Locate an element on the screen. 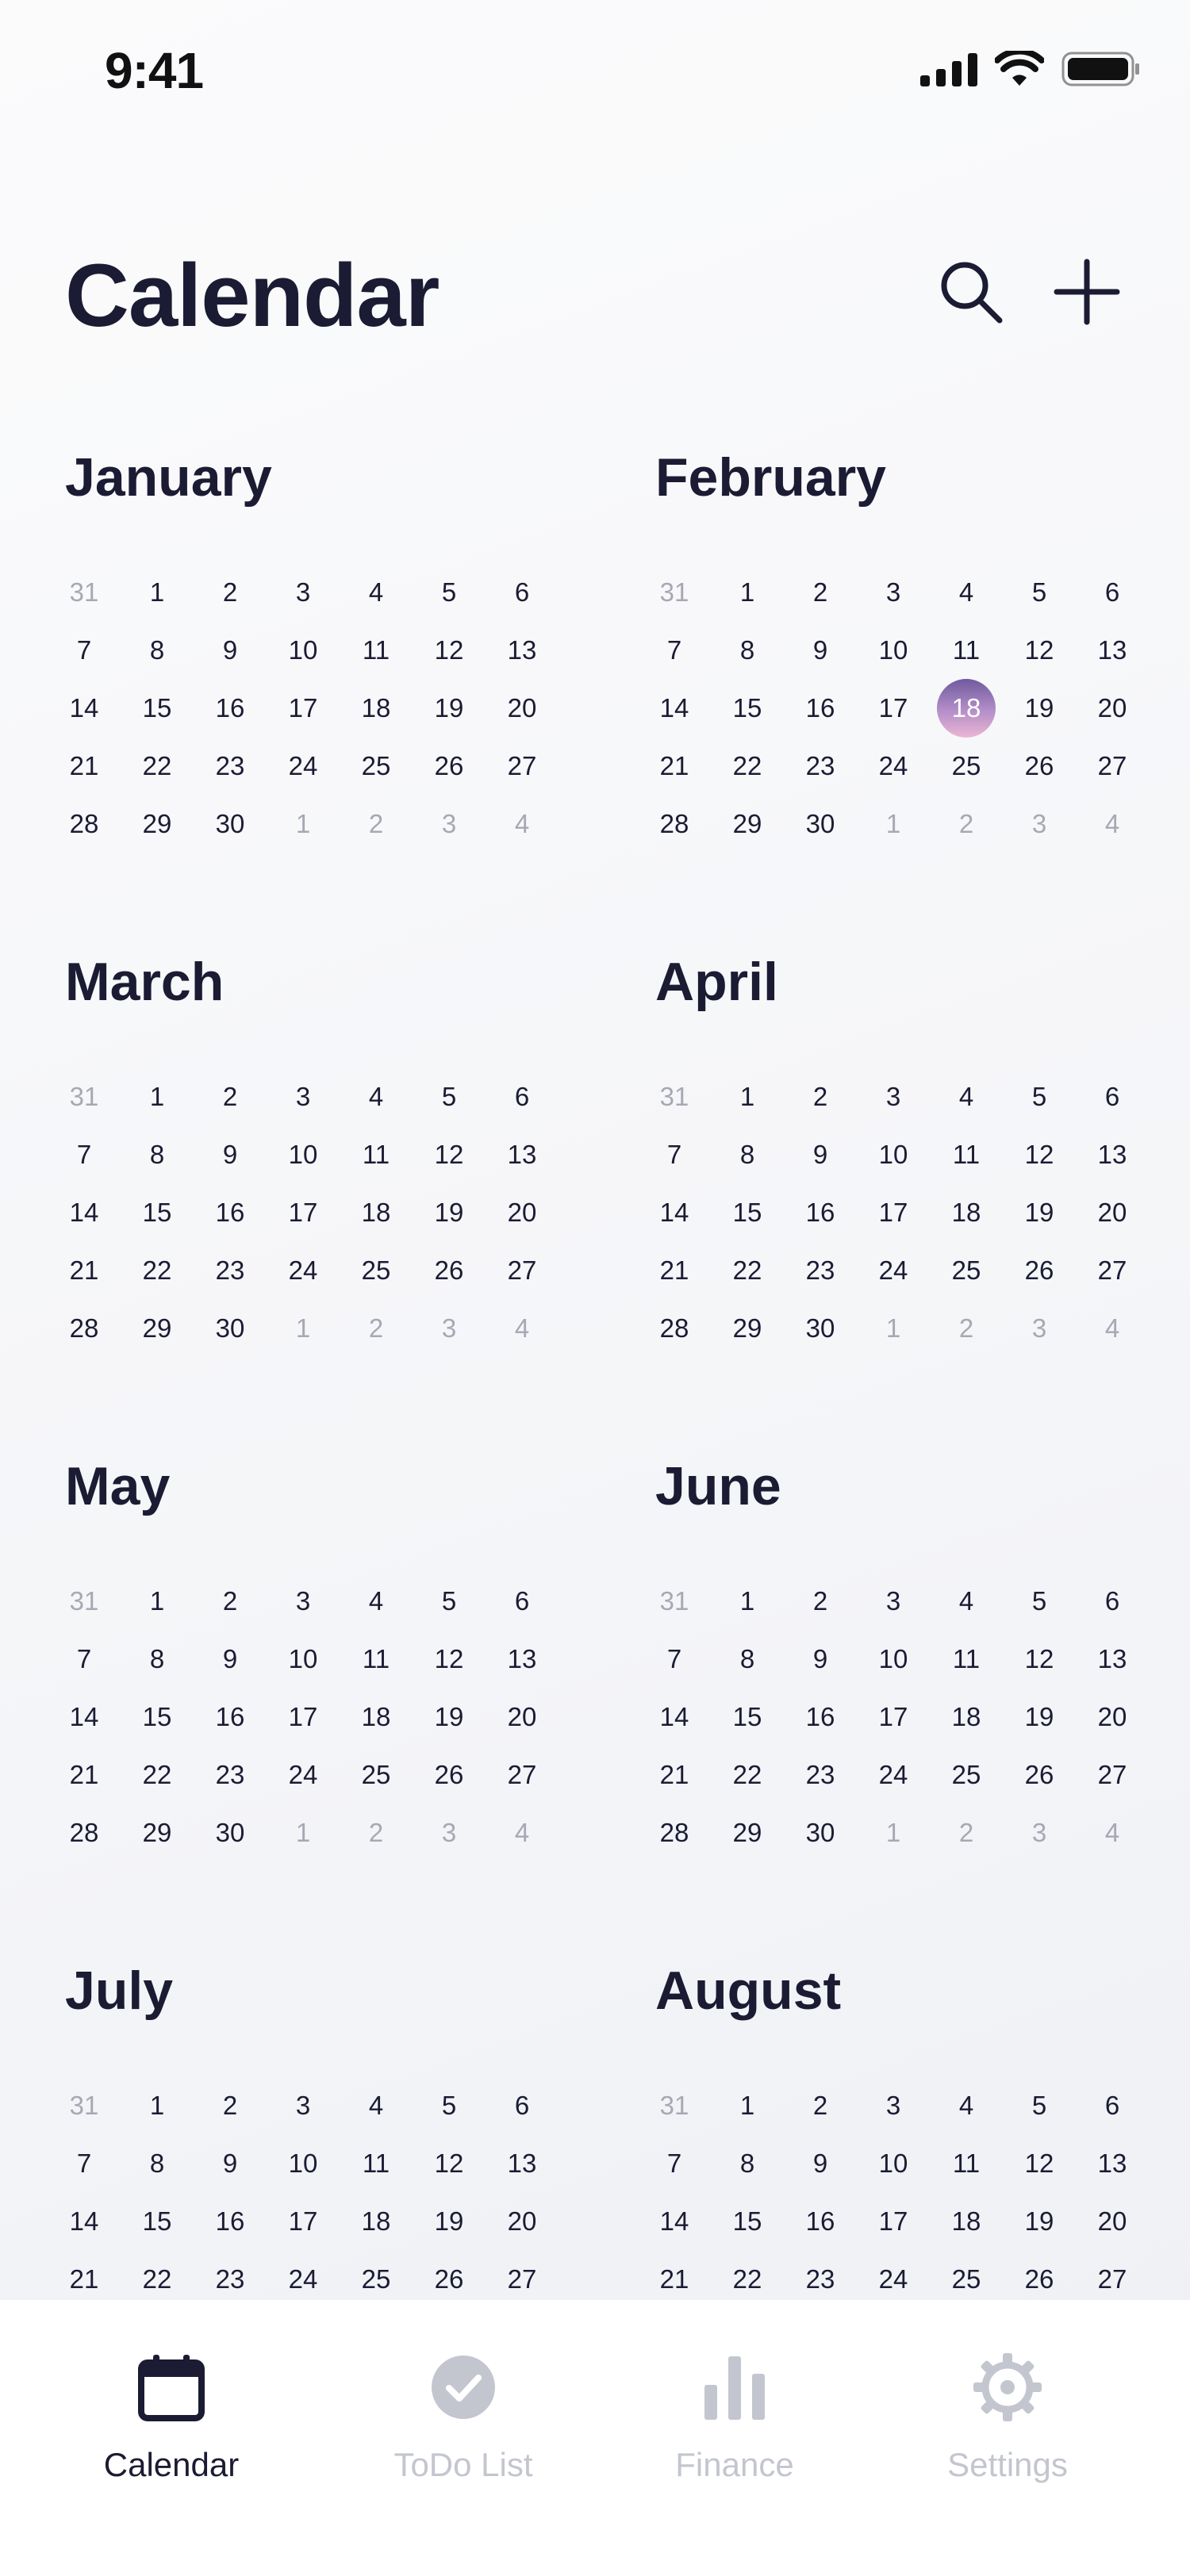 Image resolution: width=1190 pixels, height=2576 pixels. search-button is located at coordinates (971, 292).